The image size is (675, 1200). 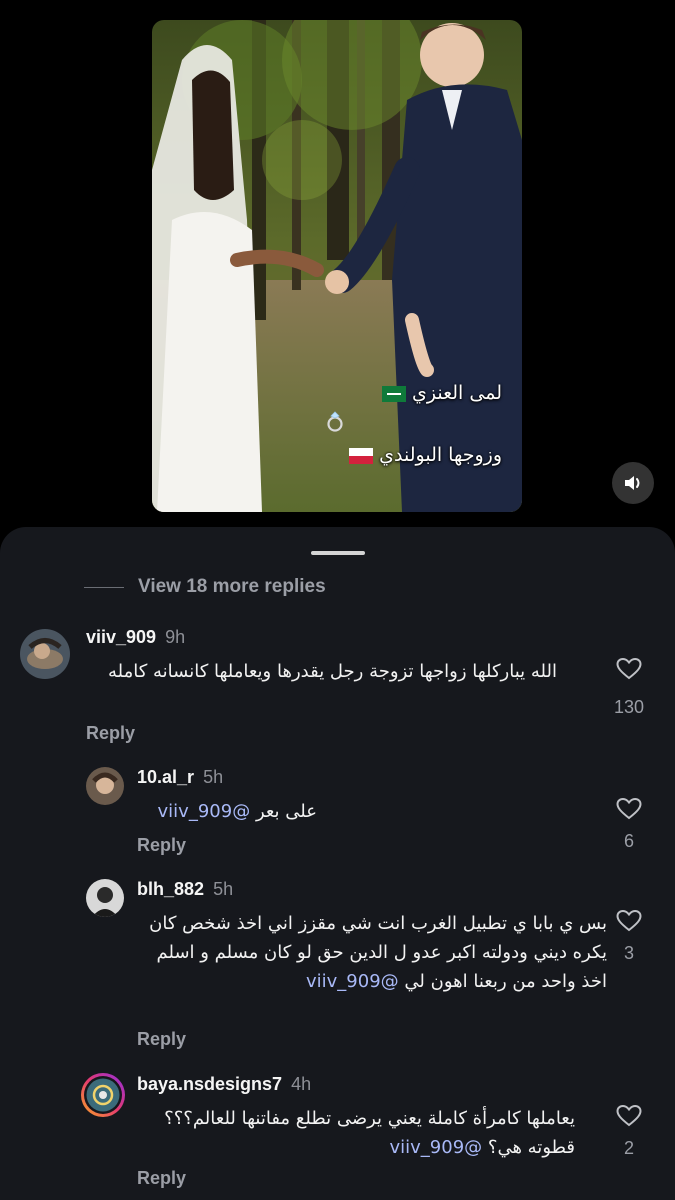 I want to click on like-button: 2, so click(x=629, y=1131).